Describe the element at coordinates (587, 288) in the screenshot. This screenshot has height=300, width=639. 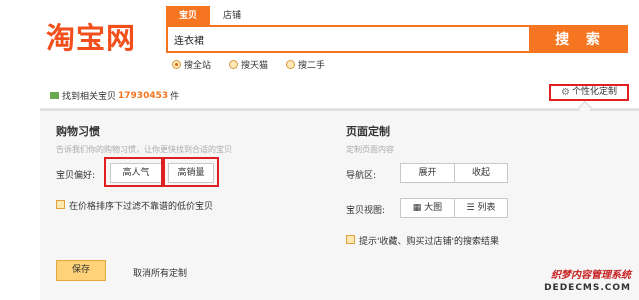
I see `watermark-line2: DEDECMS.COM` at that location.